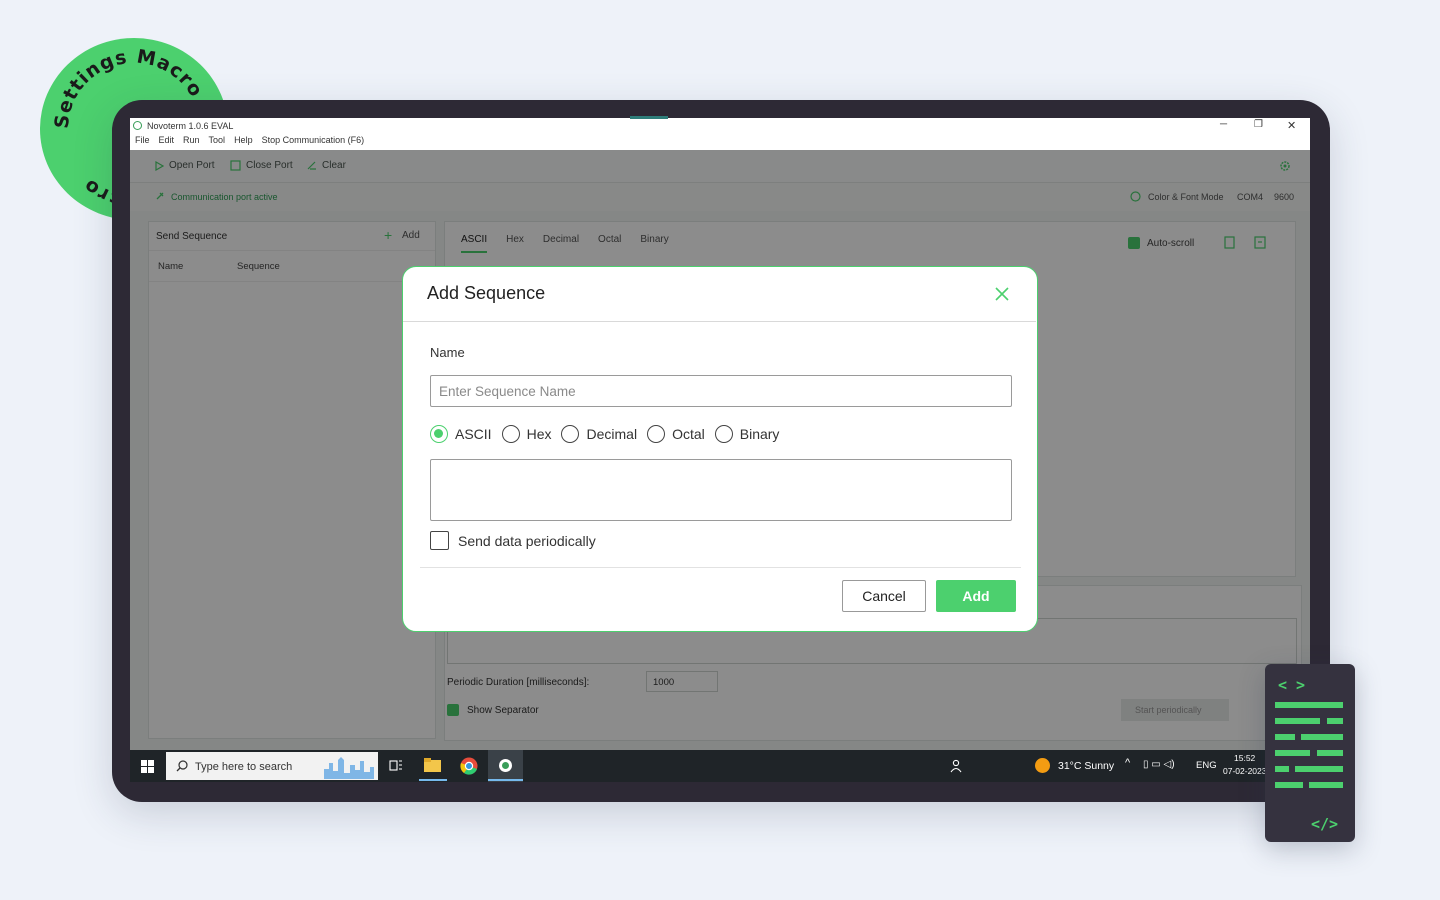 This screenshot has height=900, width=1440. What do you see at coordinates (349, 768) in the screenshot?
I see `city-skyline-icon` at bounding box center [349, 768].